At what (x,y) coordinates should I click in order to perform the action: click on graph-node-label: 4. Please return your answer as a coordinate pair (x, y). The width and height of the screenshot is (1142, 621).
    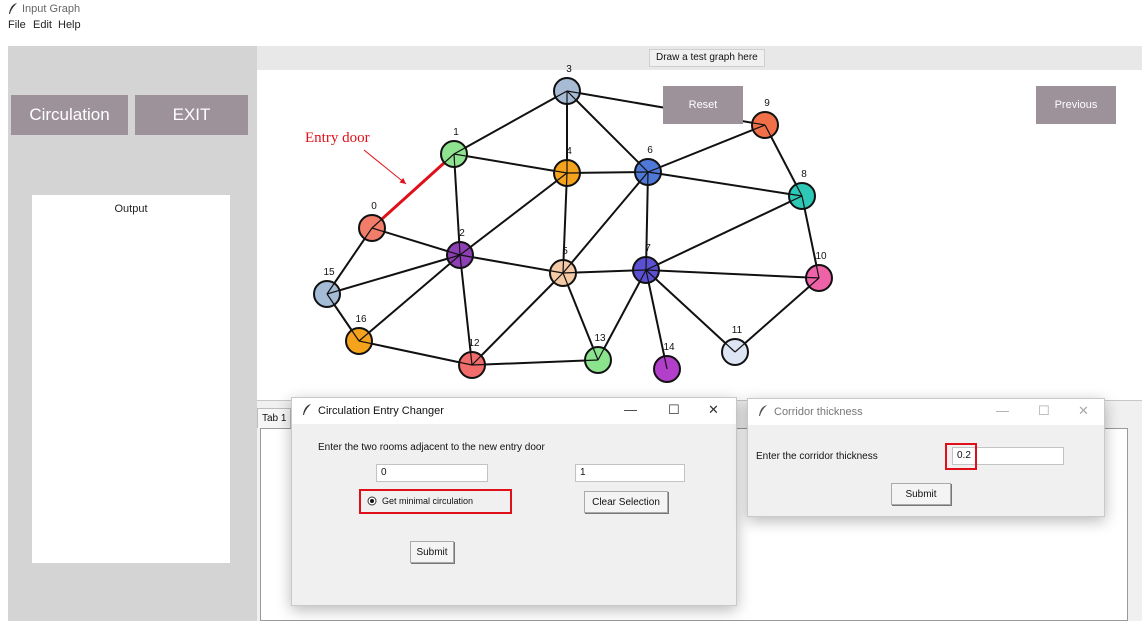
    Looking at the image, I should click on (569, 151).